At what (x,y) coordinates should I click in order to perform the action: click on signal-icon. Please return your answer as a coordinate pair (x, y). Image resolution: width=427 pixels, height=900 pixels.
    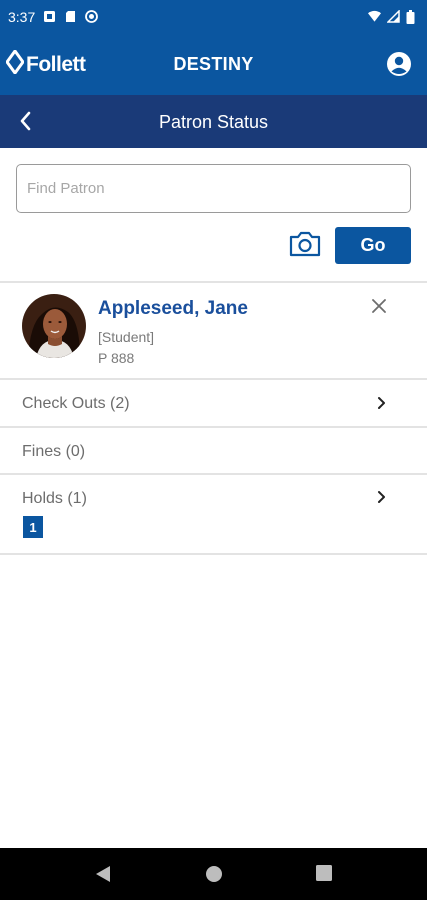
    Looking at the image, I should click on (393, 16).